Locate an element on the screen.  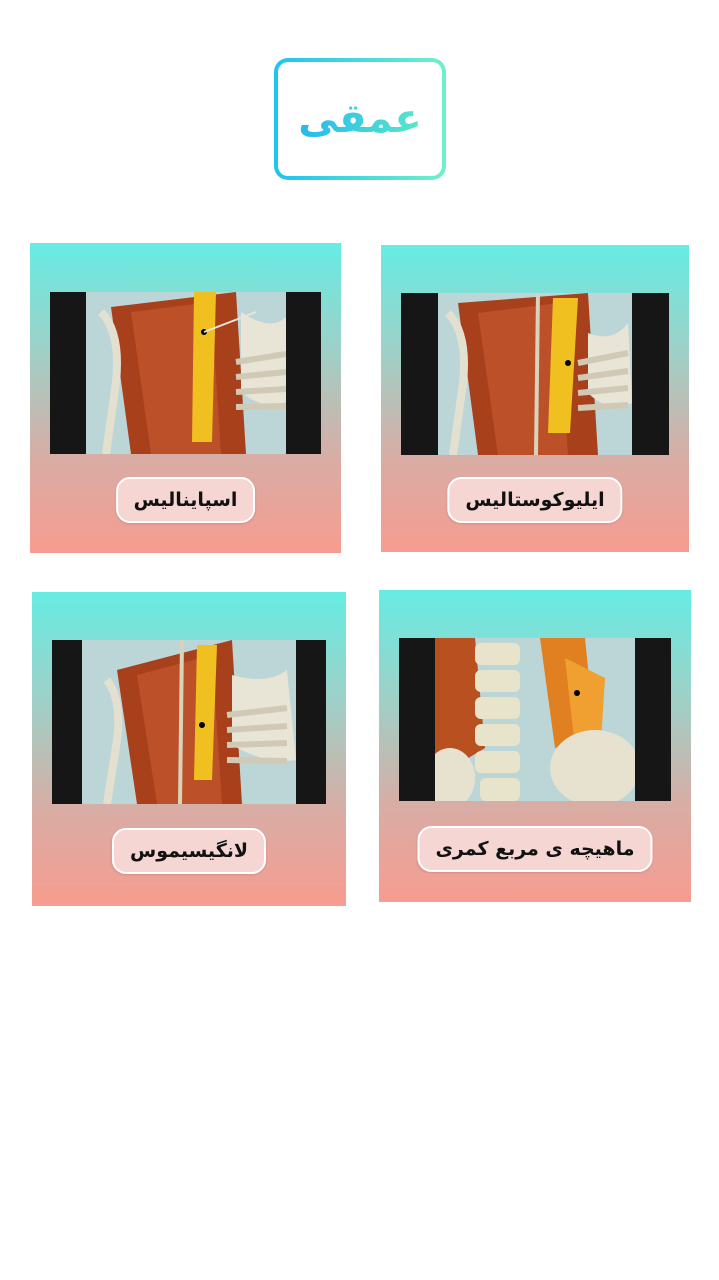
card-longissimus: لانگیسیموس is located at coordinates (189, 749).